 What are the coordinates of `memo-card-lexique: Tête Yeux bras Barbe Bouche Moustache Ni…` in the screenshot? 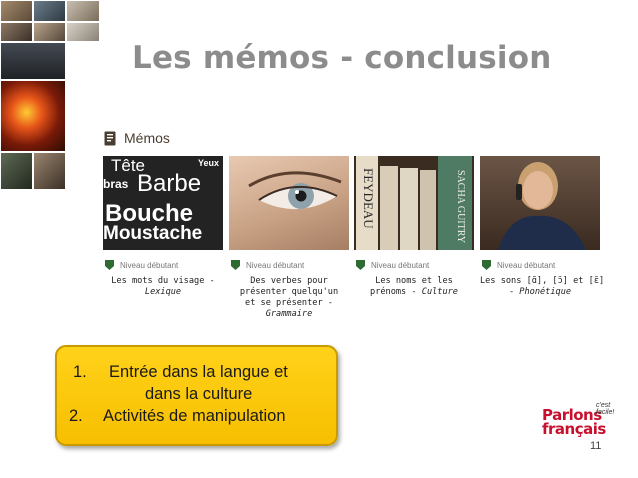 It's located at (163, 227).